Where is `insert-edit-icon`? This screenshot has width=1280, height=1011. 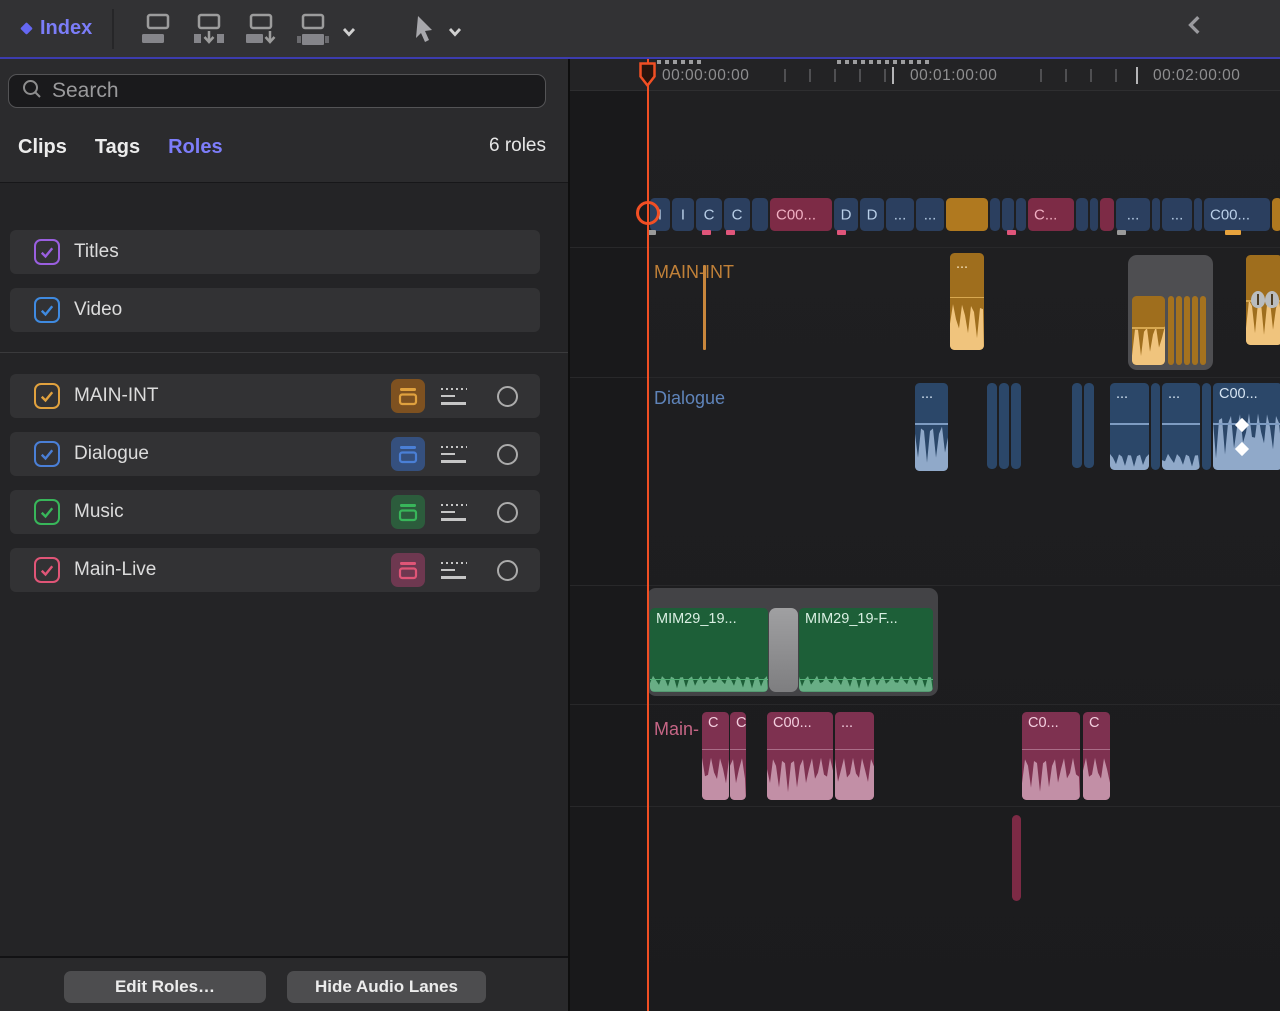 insert-edit-icon is located at coordinates (209, 29).